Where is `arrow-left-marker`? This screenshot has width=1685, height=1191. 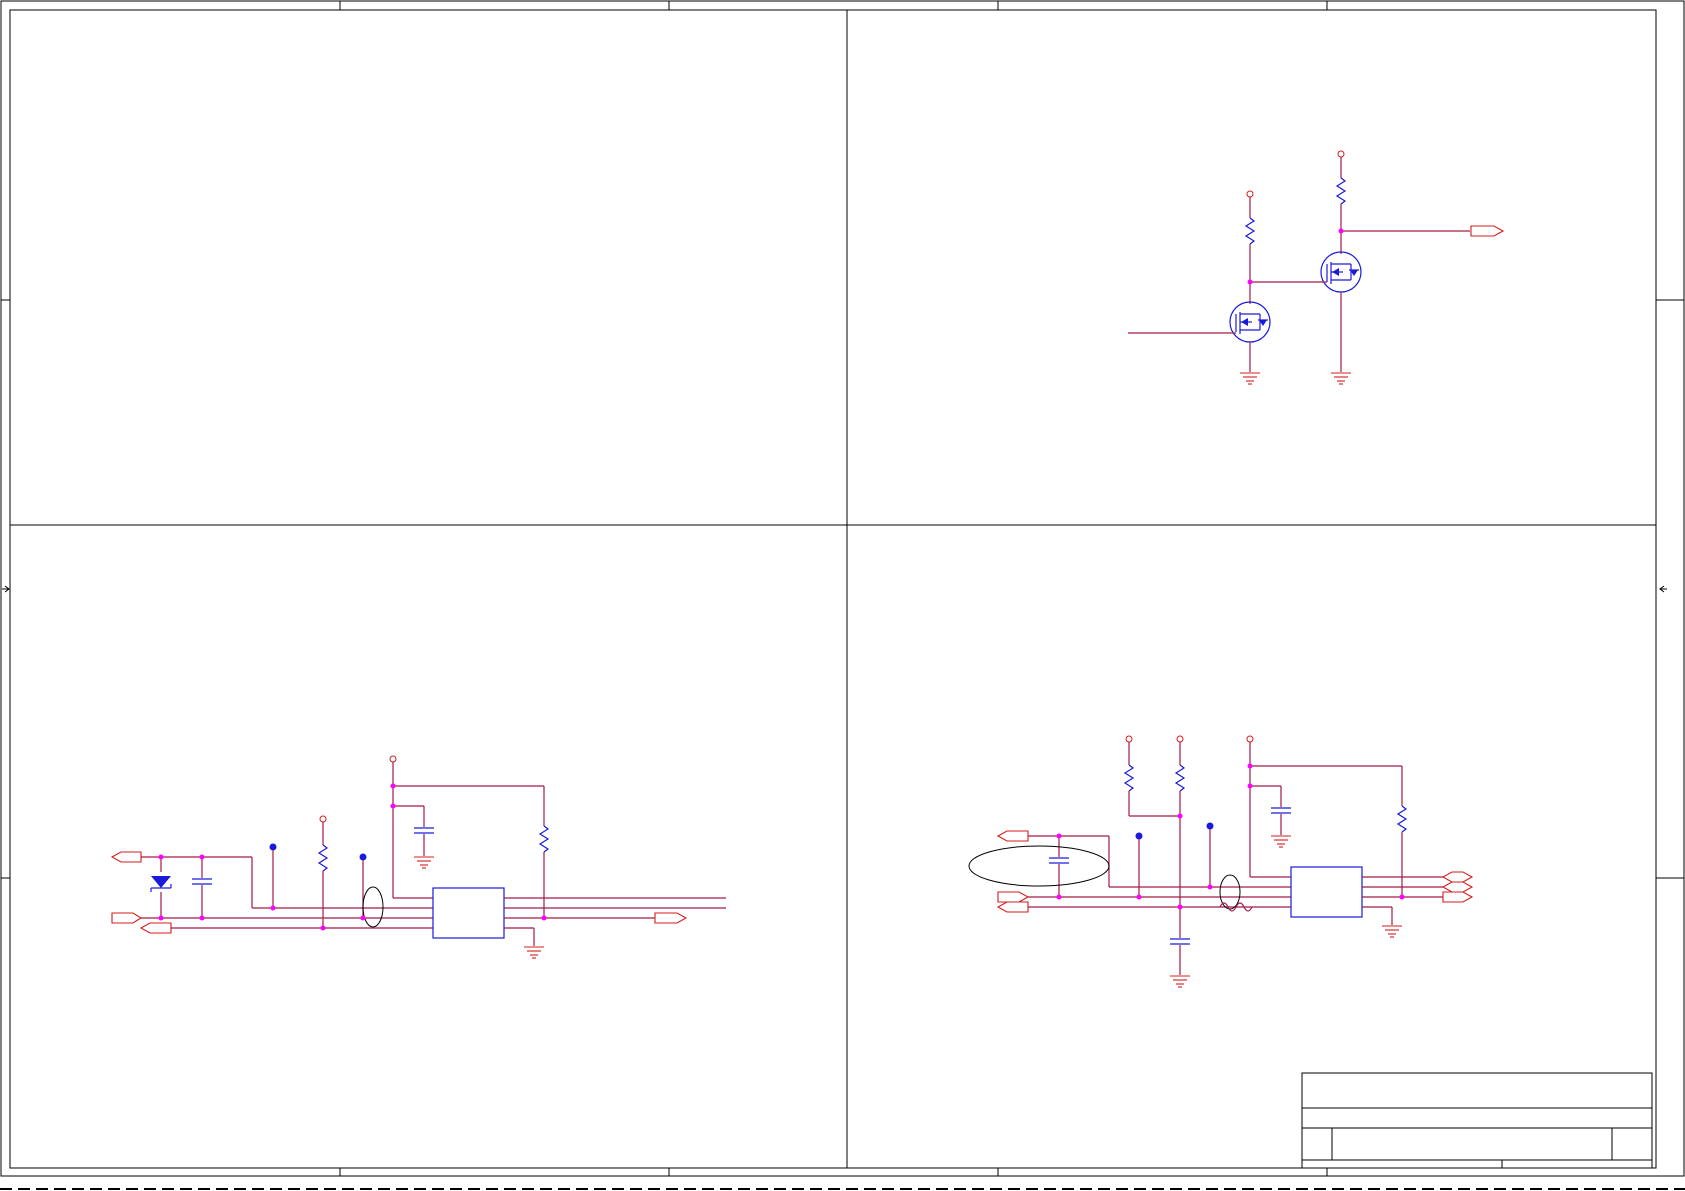
arrow-left-marker is located at coordinates (6, 589).